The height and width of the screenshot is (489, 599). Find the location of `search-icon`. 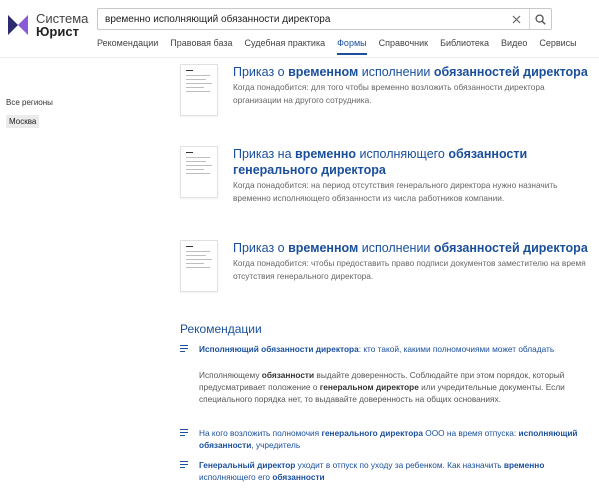

search-icon is located at coordinates (540, 19).